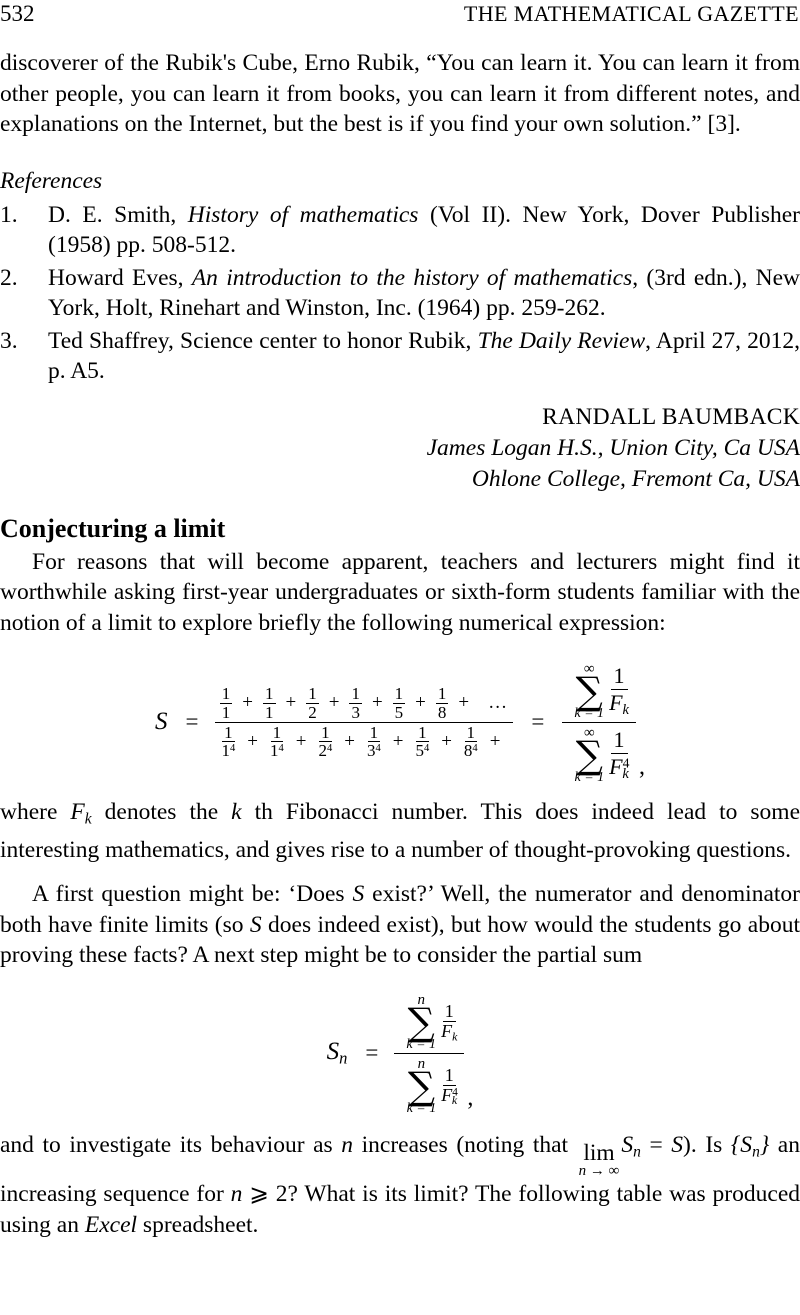 The height and width of the screenshot is (1315, 800). What do you see at coordinates (113, 528) in the screenshot?
I see `article-heading: Conjecturing a limit` at bounding box center [113, 528].